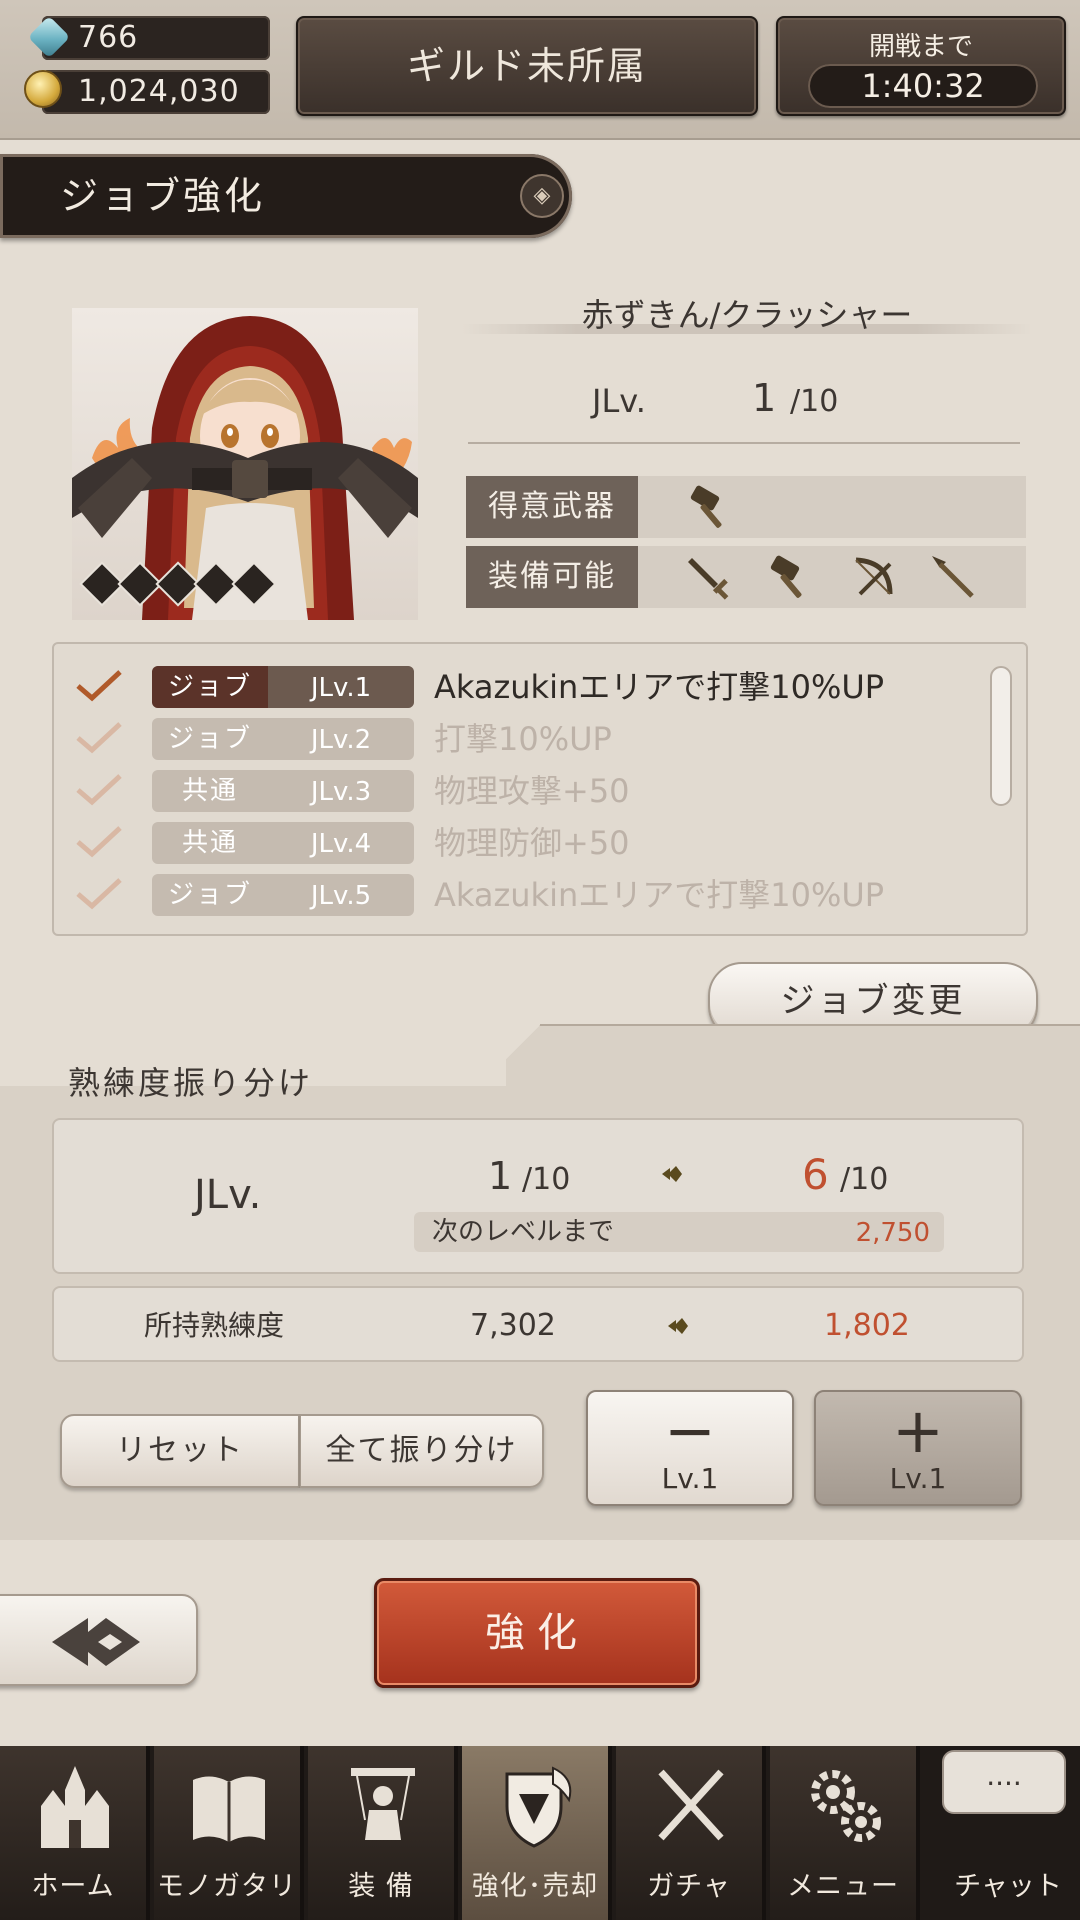  I want to click on nav-enhance: 強化･売却, so click(537, 1833).